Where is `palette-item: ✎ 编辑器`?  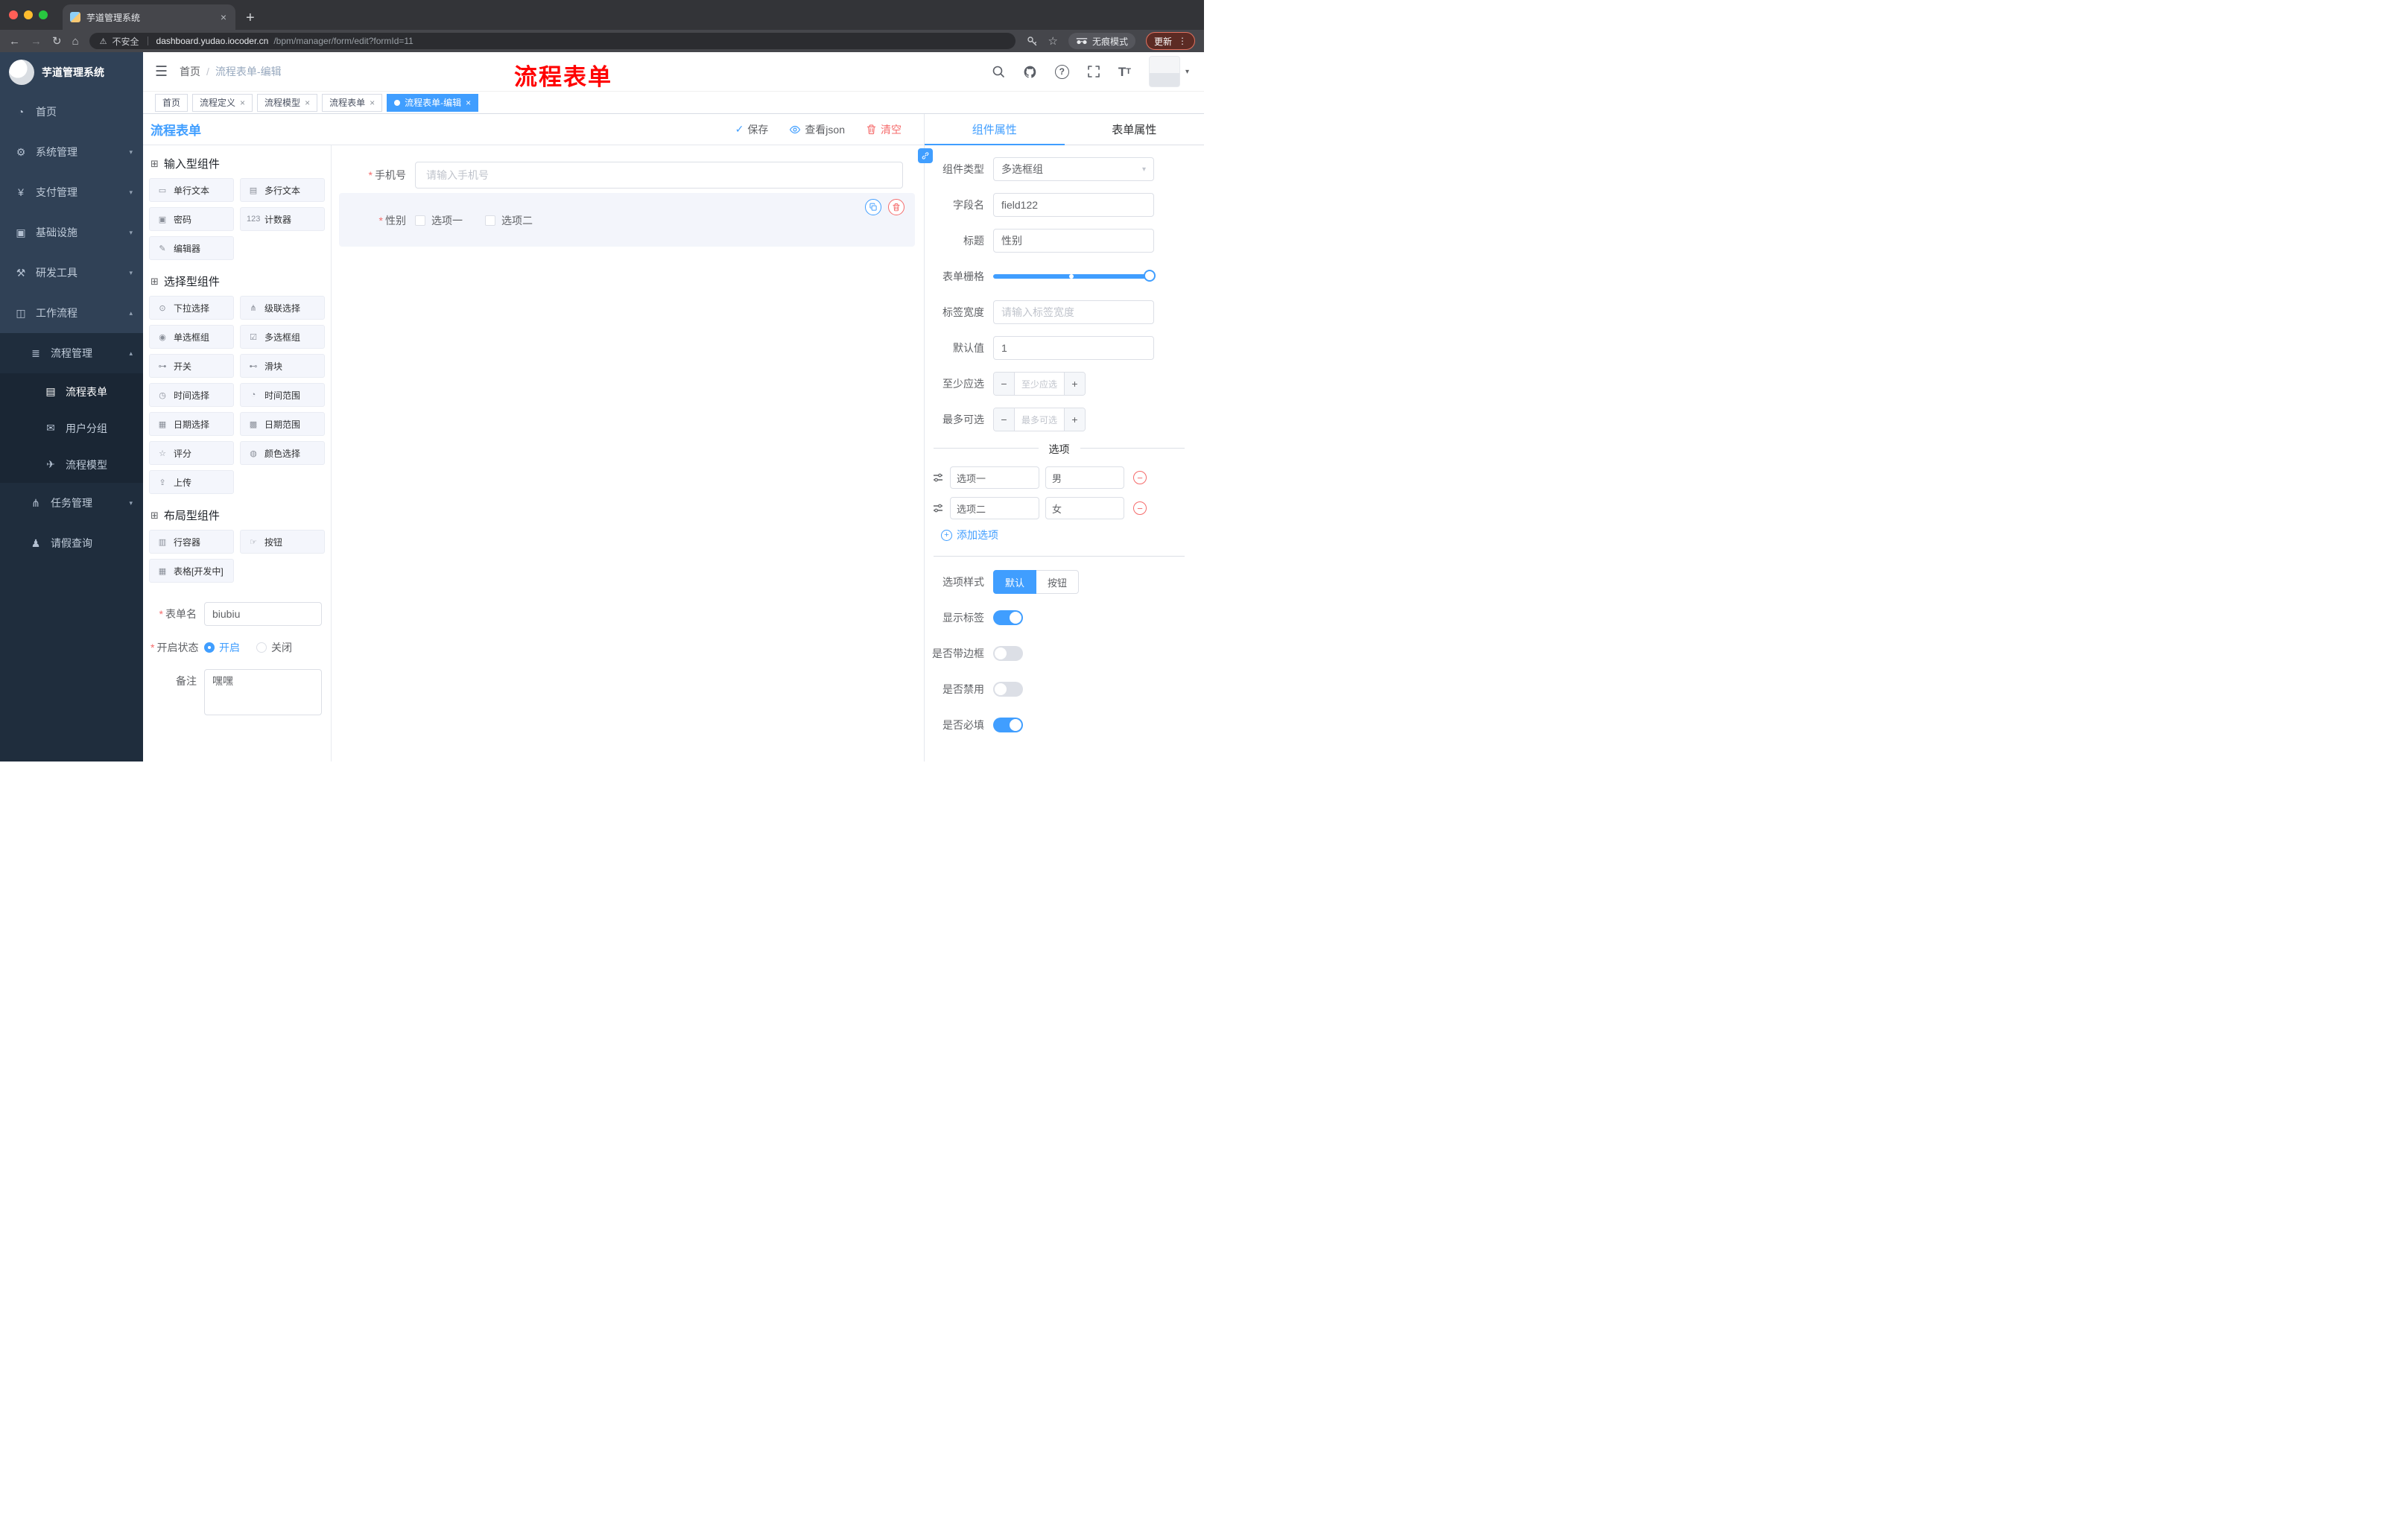 palette-item: ✎ 编辑器 is located at coordinates (191, 248).